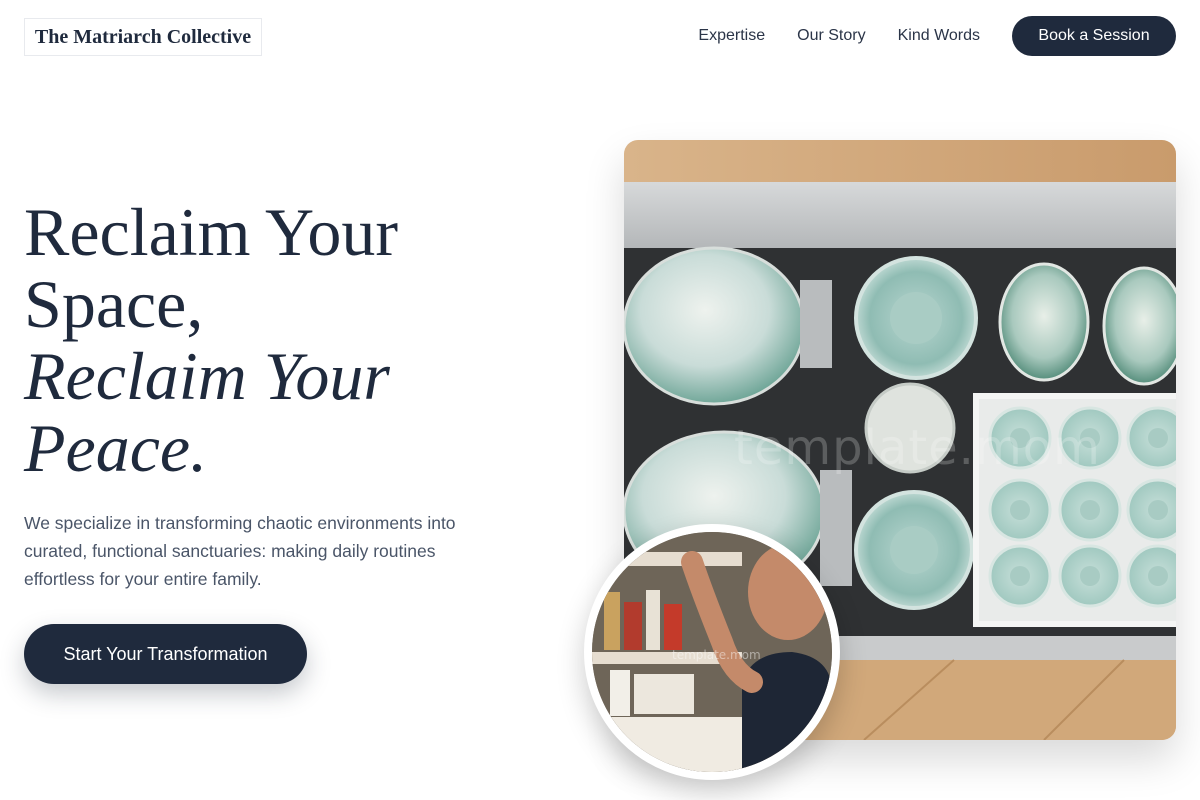  Describe the element at coordinates (143, 37) in the screenshot. I see `logo: The Matriarch Collective` at that location.